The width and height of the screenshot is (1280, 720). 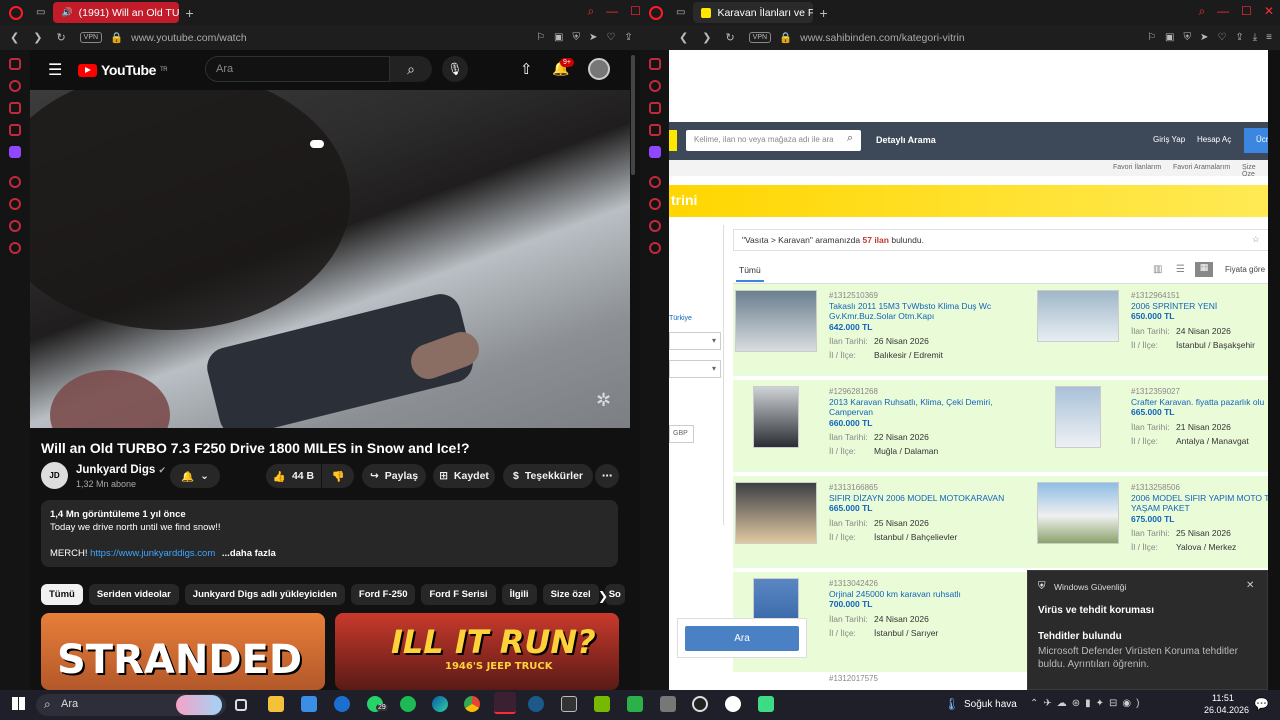 I want to click on player-icon, so click(x=655, y=108).